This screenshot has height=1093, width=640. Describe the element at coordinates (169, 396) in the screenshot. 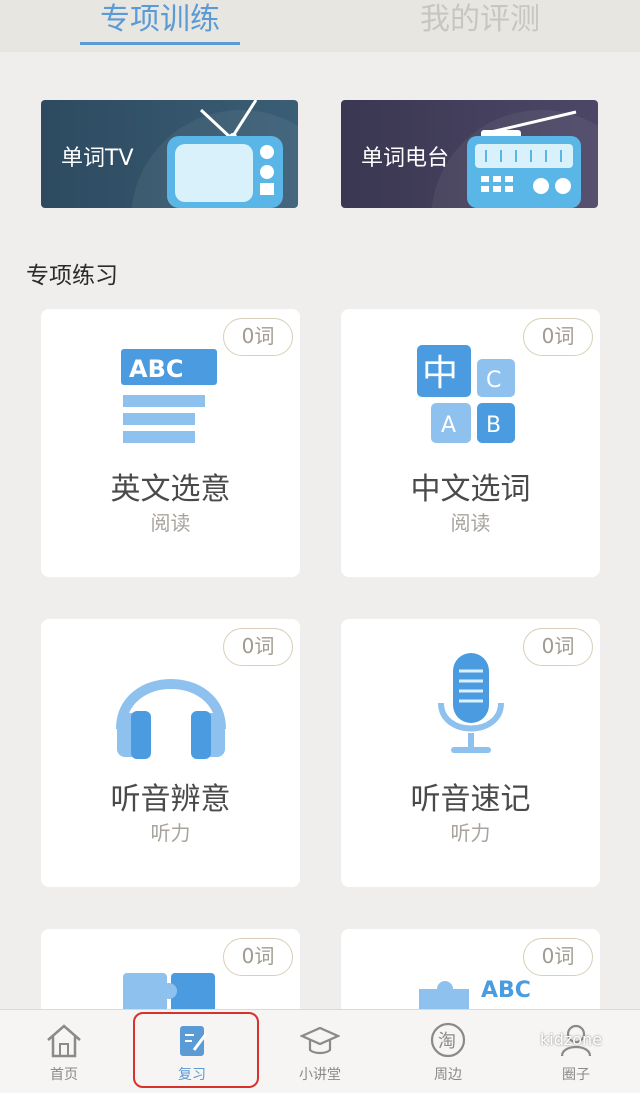

I see `abc-text-icon: ABC` at that location.